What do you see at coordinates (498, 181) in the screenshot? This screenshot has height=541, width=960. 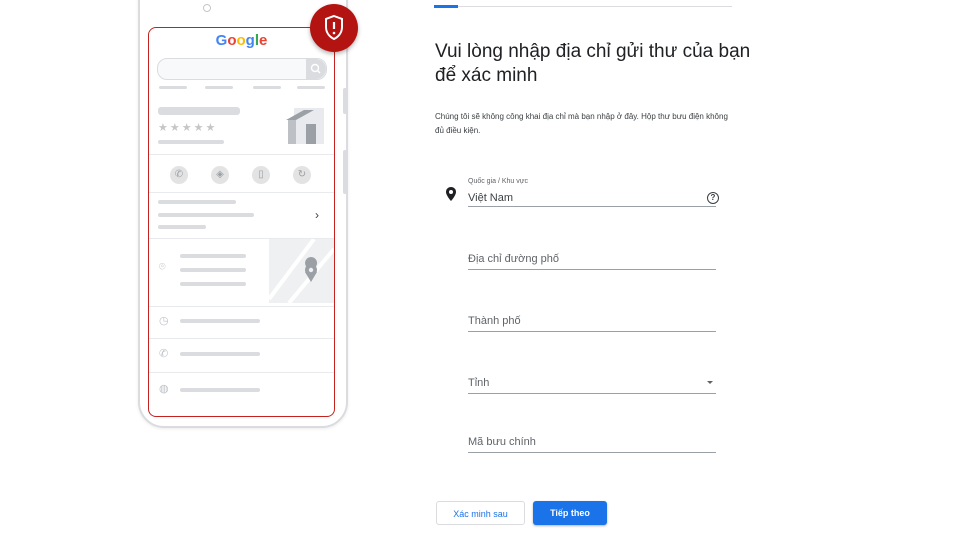 I see `country-label: Quốc gia / Khu vực` at bounding box center [498, 181].